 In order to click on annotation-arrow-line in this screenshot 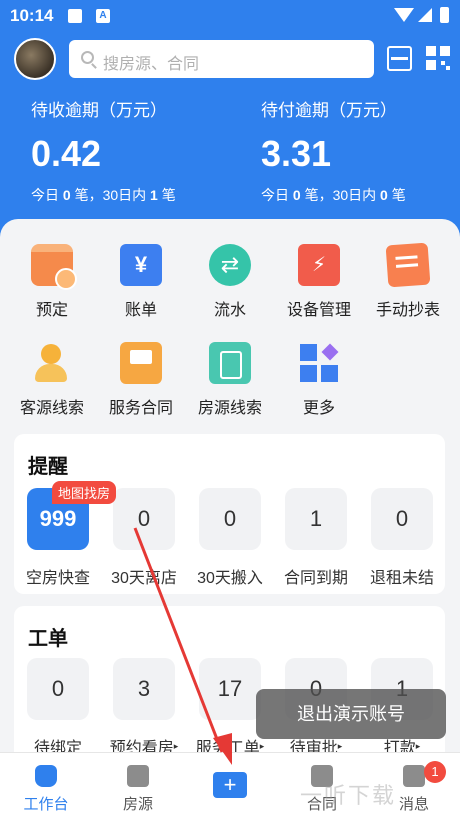, I will do `click(178, 640)`.